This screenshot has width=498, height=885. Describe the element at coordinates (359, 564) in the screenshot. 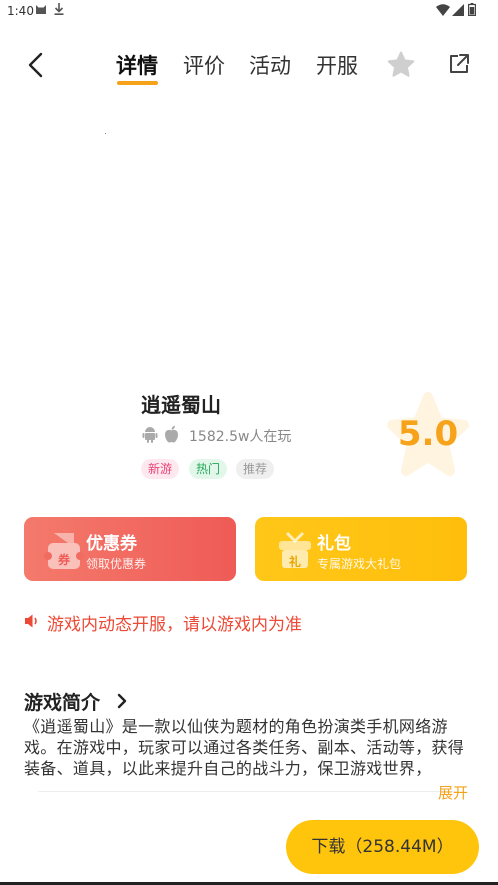

I see `gift-subtitle: 专属游戏大礼包` at that location.